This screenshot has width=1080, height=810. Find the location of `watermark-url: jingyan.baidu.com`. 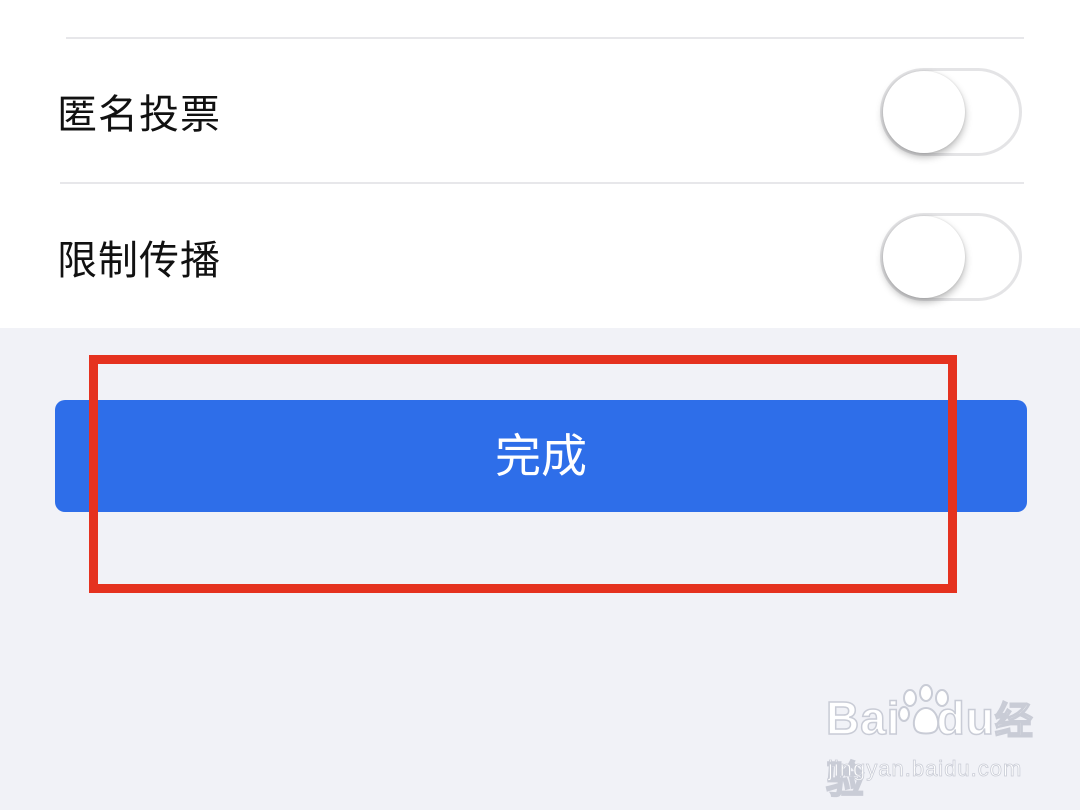

watermark-url: jingyan.baidu.com is located at coordinates (925, 769).